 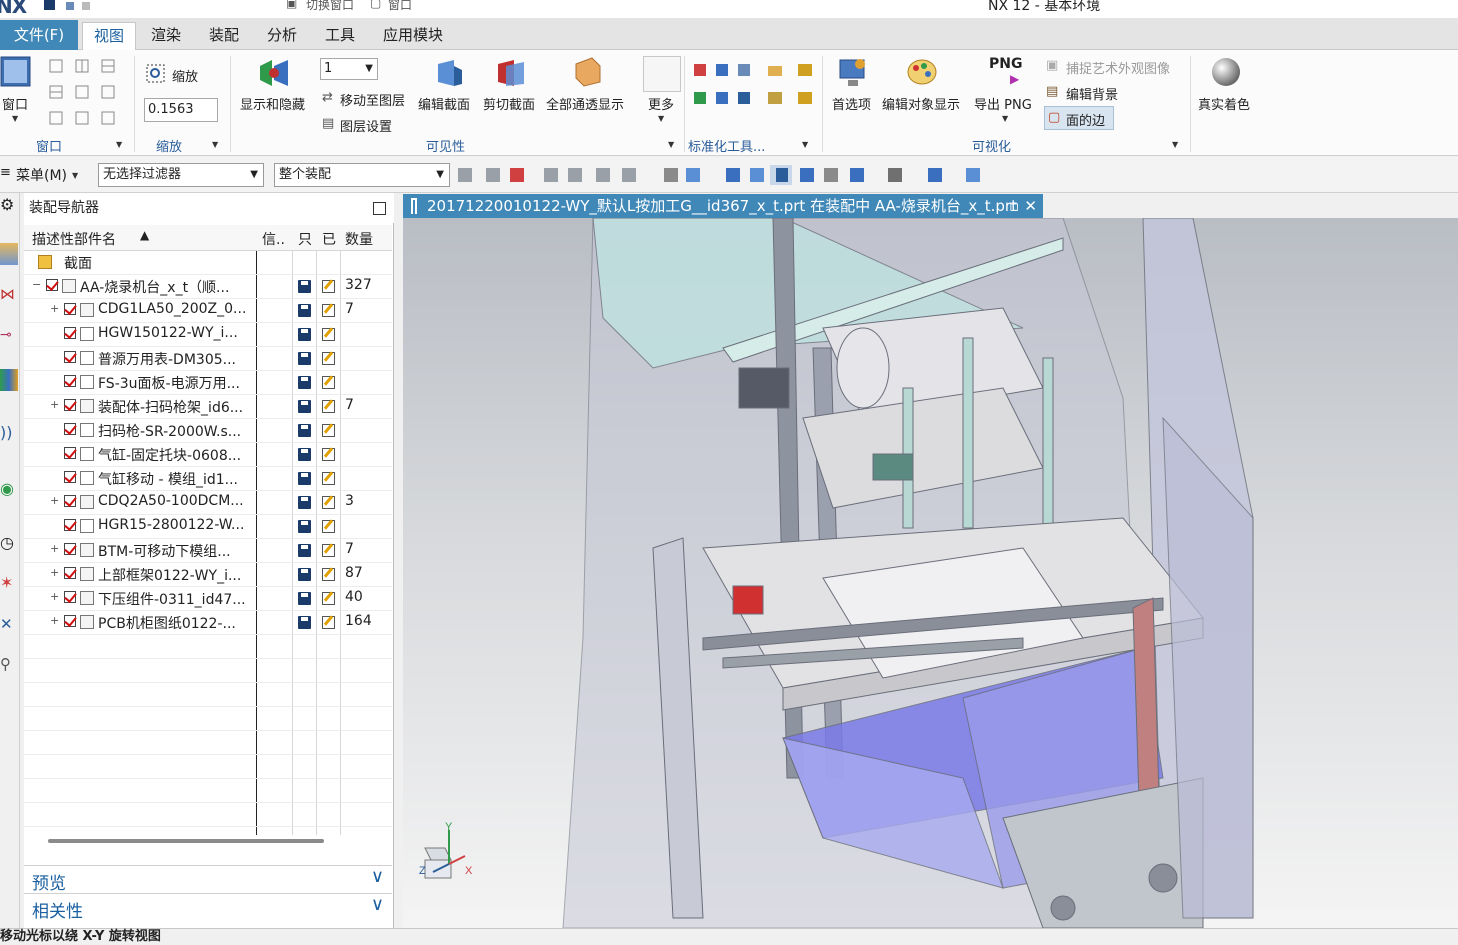 I want to click on view-layout-grid-icons, so click(x=83, y=93).